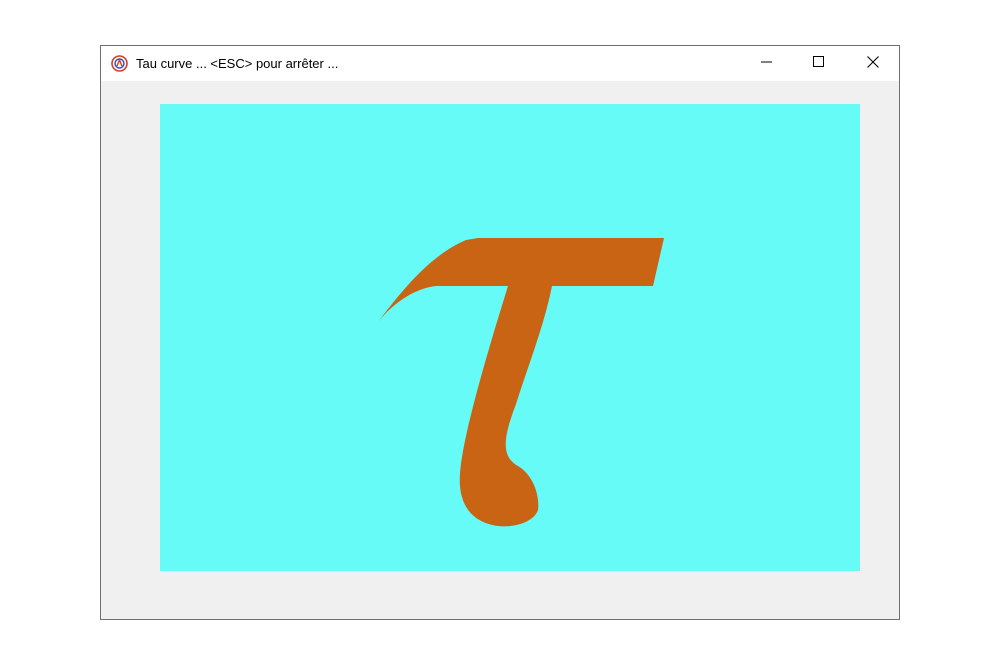 Image resolution: width=1000 pixels, height=666 pixels. I want to click on minimize-button, so click(767, 63).